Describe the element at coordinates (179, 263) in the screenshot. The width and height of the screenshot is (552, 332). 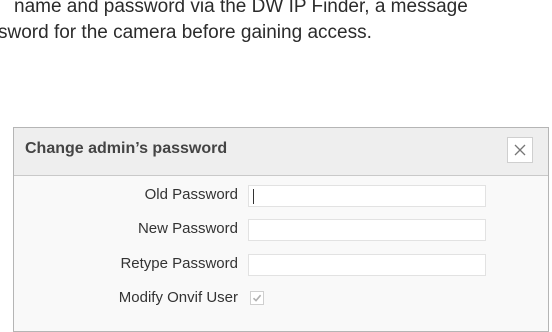
I see `retype-password-label: Retype Password` at that location.